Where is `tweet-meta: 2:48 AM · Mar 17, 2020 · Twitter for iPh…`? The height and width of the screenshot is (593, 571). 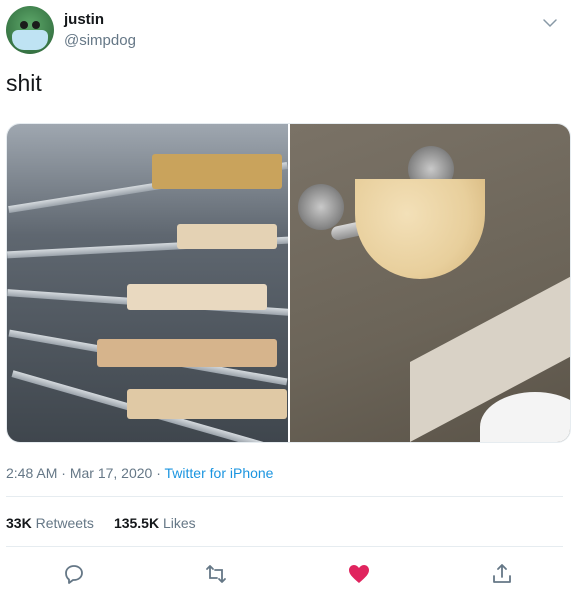
tweet-meta: 2:48 AM · Mar 17, 2020 · Twitter for iPh… is located at coordinates (139, 473).